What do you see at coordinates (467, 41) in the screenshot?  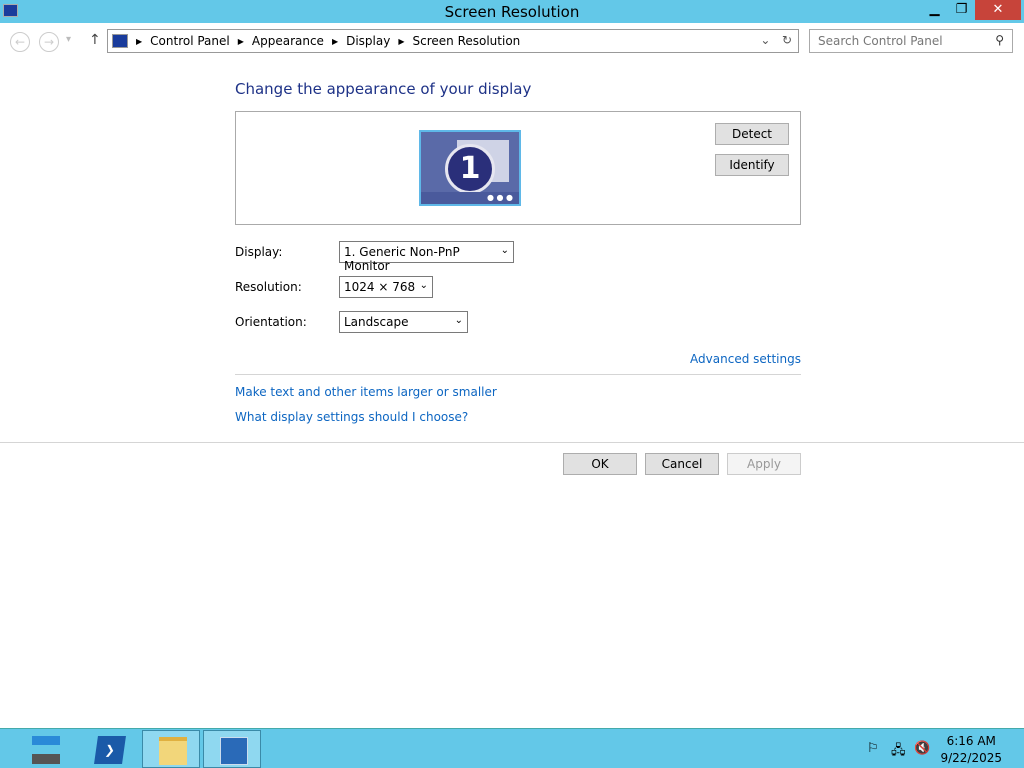 I see `breadcrumb-screen-resolution: Screen Resolution` at bounding box center [467, 41].